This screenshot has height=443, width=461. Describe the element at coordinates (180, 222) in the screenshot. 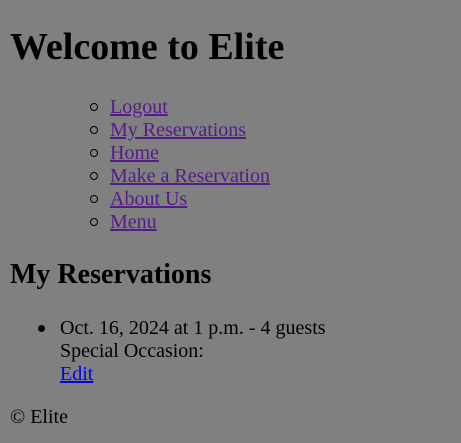

I see `nav-item-menu: Menu` at that location.